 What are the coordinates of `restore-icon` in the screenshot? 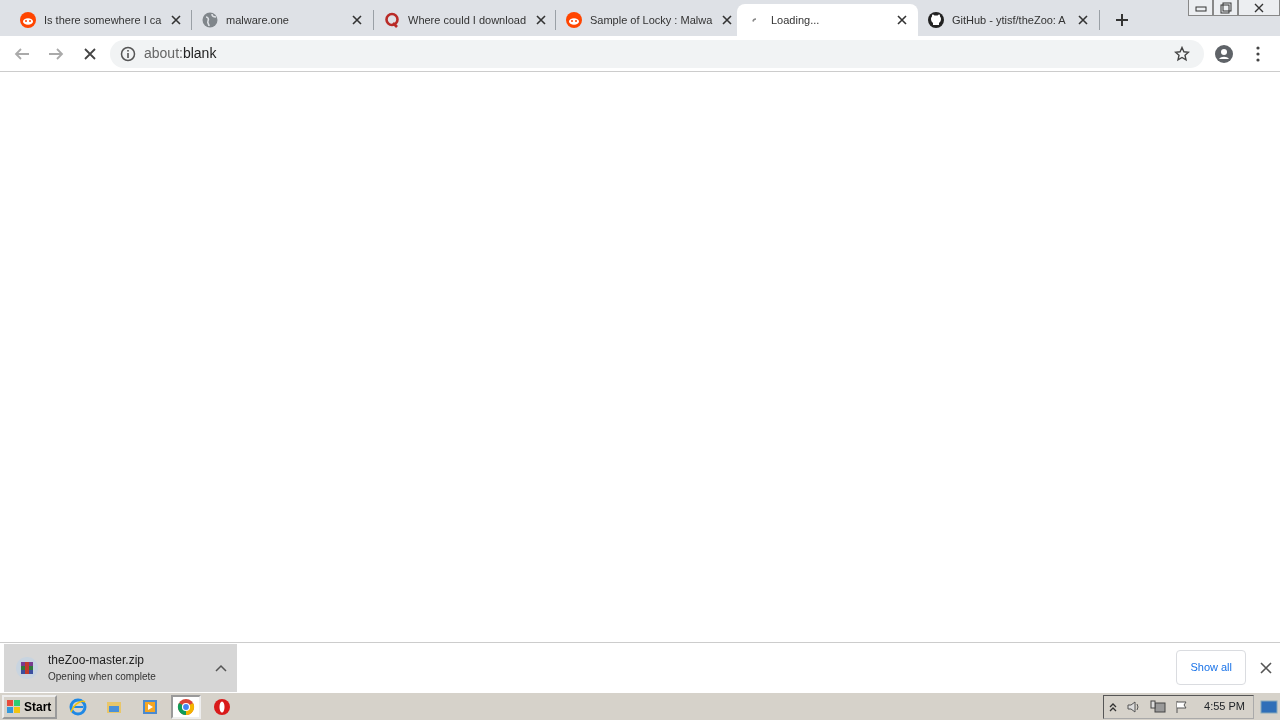 It's located at (1225, 7).